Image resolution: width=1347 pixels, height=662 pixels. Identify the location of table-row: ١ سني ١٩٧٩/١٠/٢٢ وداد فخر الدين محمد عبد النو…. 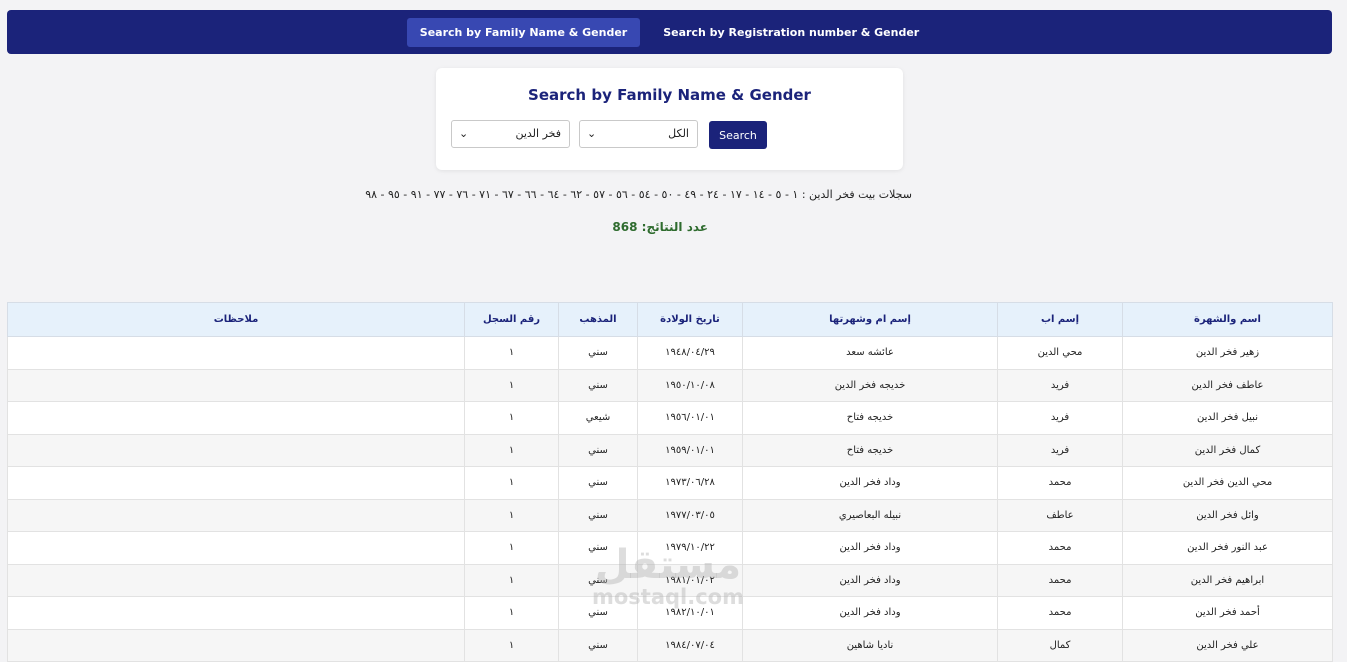
(670, 548).